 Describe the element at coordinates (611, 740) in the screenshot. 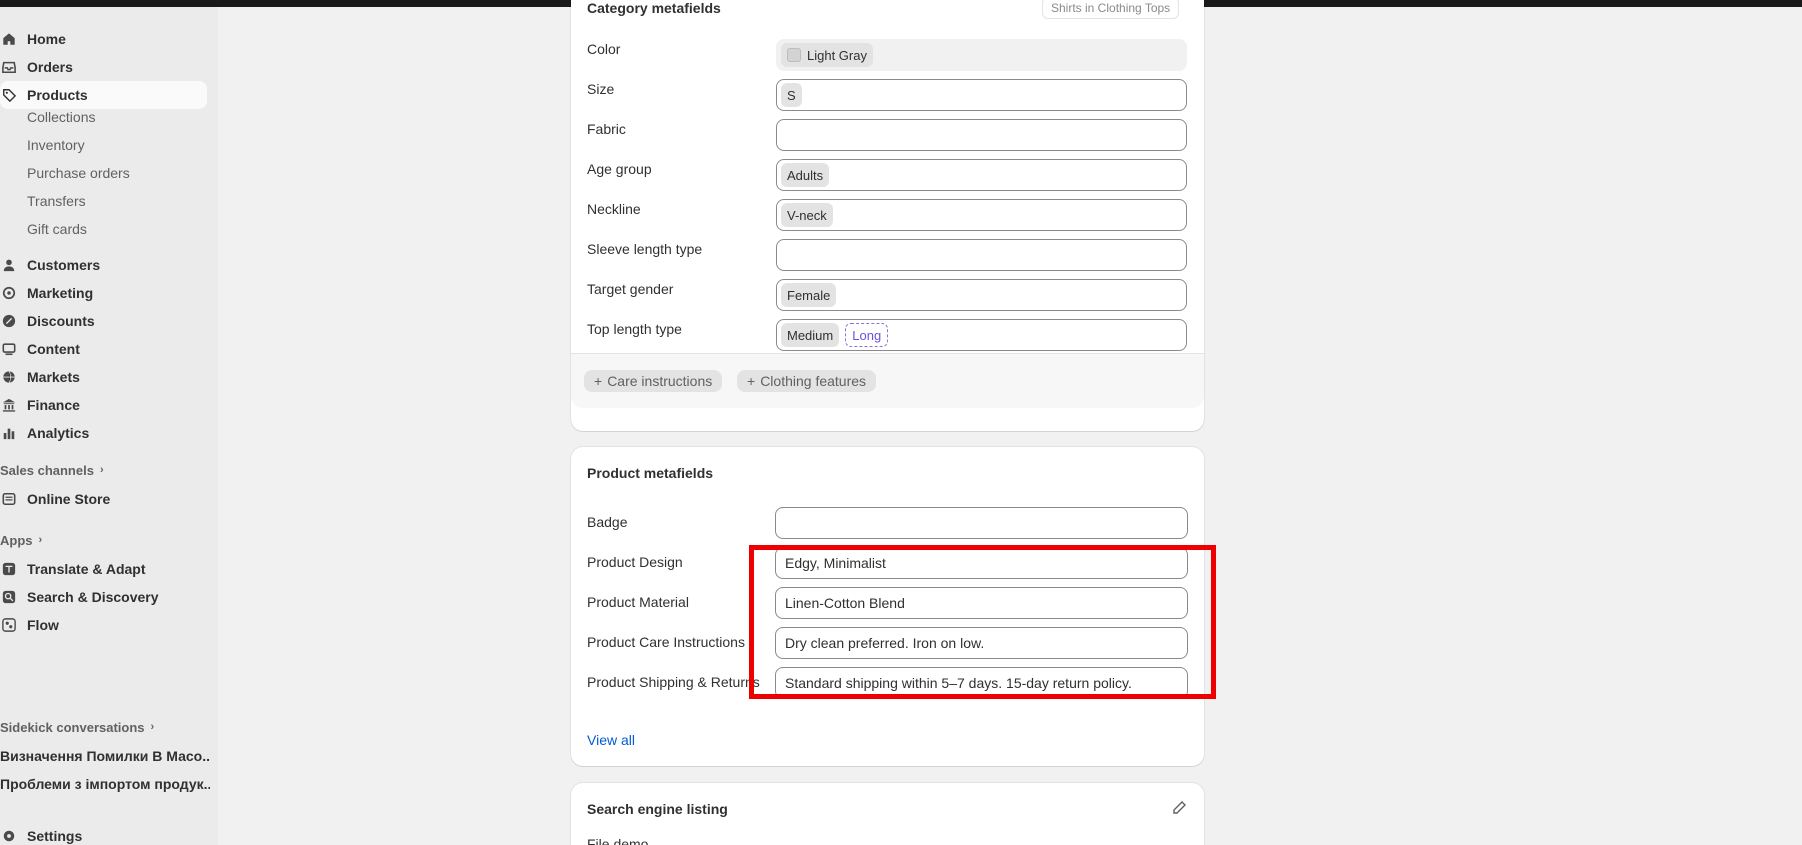

I see `view-all-link: View all` at that location.